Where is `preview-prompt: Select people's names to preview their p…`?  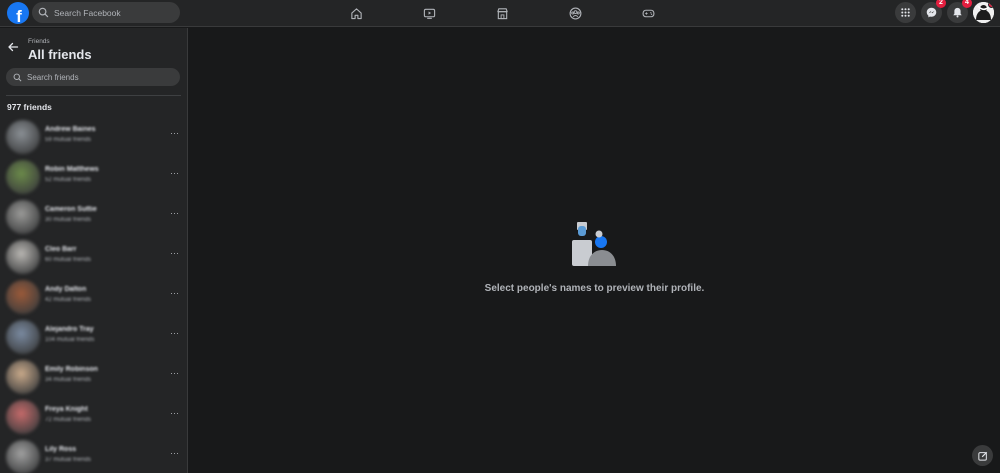
preview-prompt: Select people's names to preview their p… is located at coordinates (594, 288).